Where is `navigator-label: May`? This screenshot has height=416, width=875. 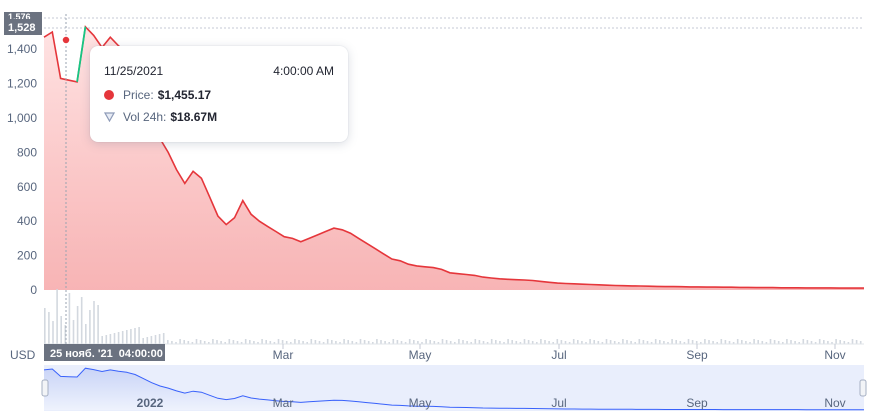 navigator-label: May is located at coordinates (420, 403).